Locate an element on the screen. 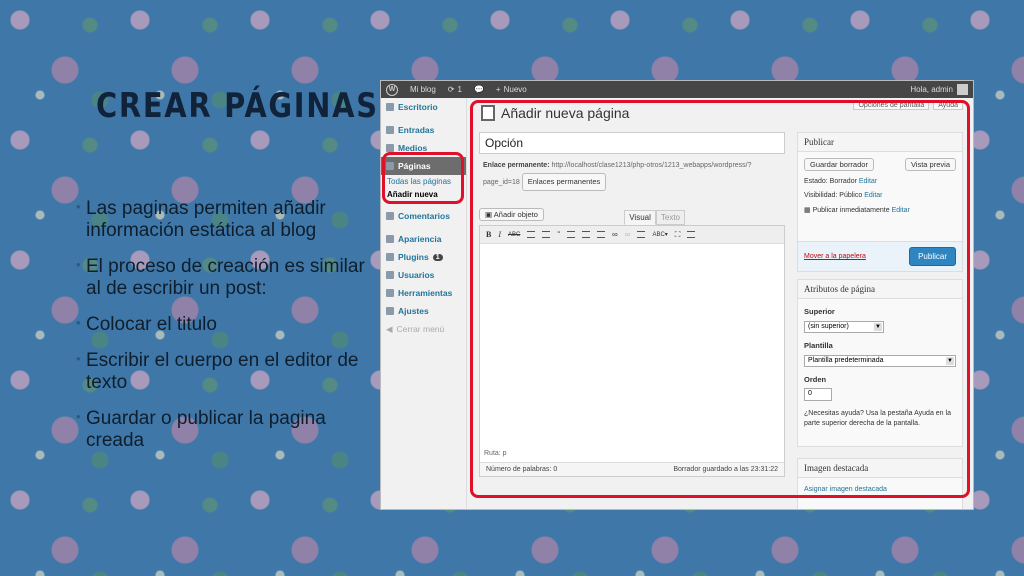 The width and height of the screenshot is (1024, 576). collapse-label: Cerrar menú is located at coordinates (420, 329).